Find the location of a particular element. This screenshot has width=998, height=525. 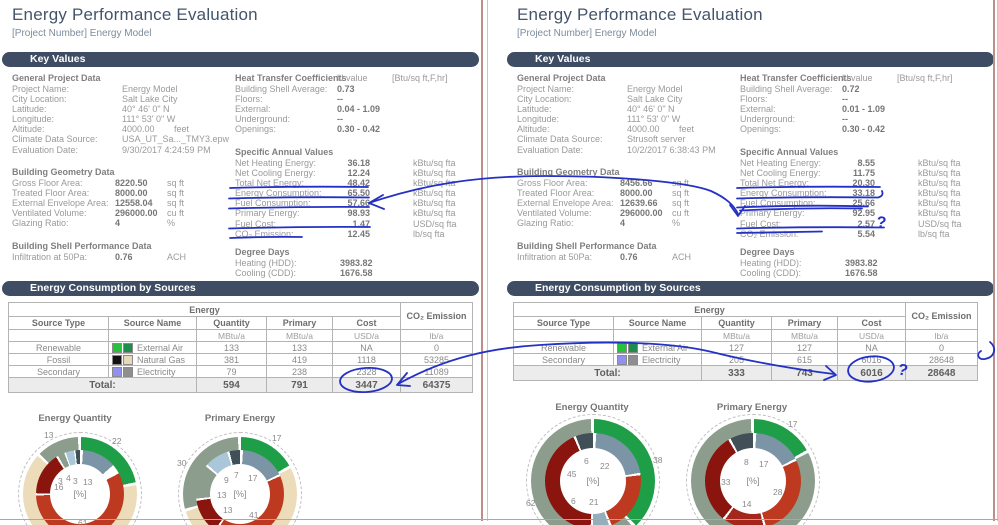

donut-segment-label: 28 is located at coordinates (778, 492).